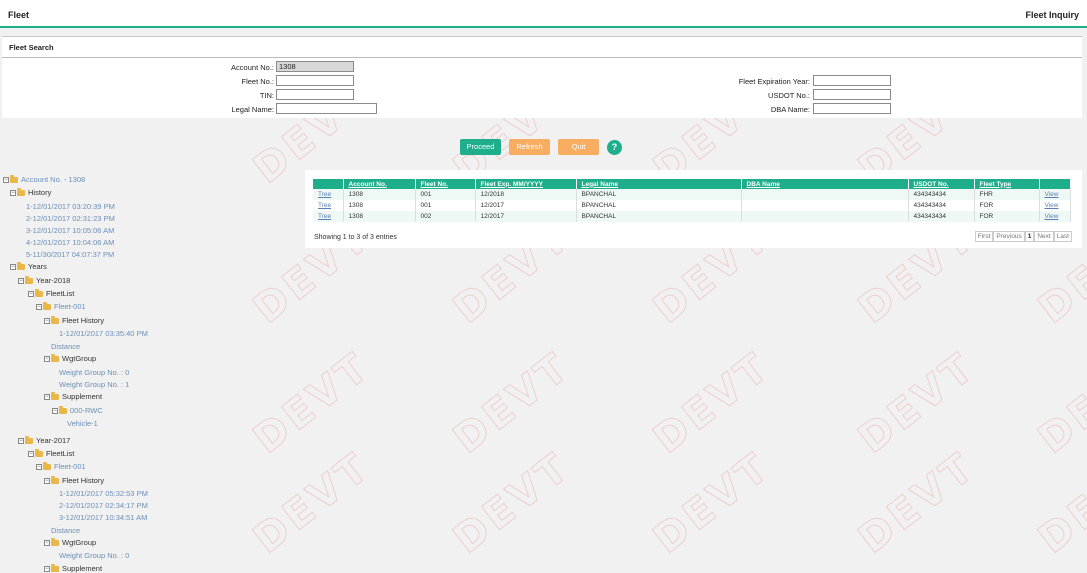  I want to click on tree-node-weight-group: Weight Group No. : 1, so click(94, 384).